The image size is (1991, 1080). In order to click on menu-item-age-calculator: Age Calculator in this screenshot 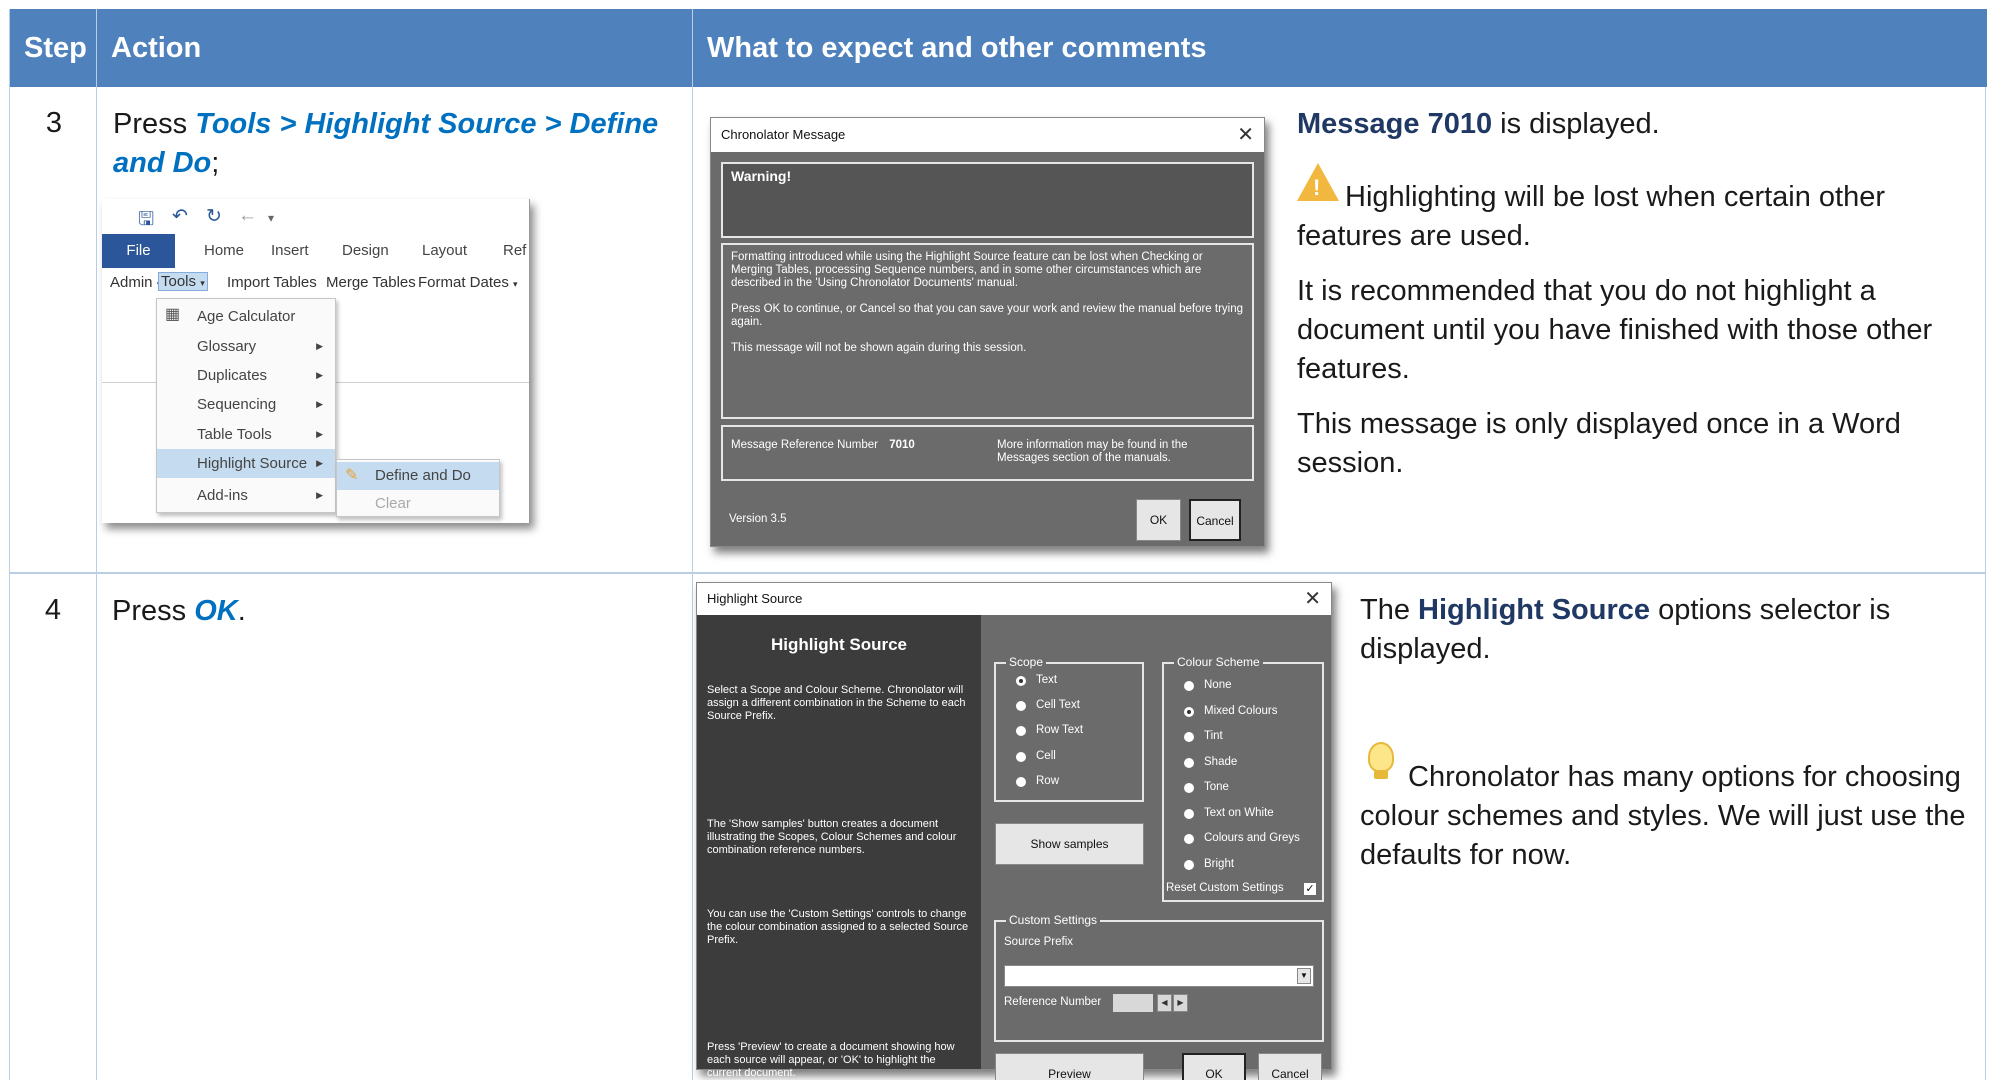, I will do `click(246, 316)`.